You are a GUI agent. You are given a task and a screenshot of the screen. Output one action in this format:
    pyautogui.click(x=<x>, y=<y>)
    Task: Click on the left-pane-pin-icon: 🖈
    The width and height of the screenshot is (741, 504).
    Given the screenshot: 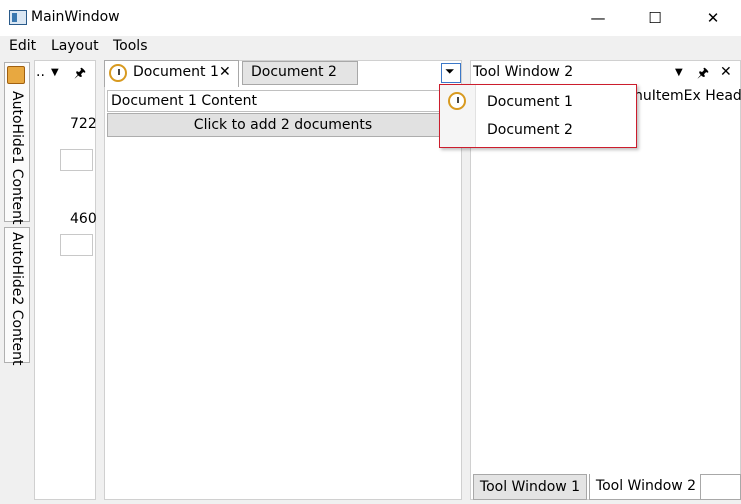 What is the action you would take?
    pyautogui.click(x=80, y=75)
    